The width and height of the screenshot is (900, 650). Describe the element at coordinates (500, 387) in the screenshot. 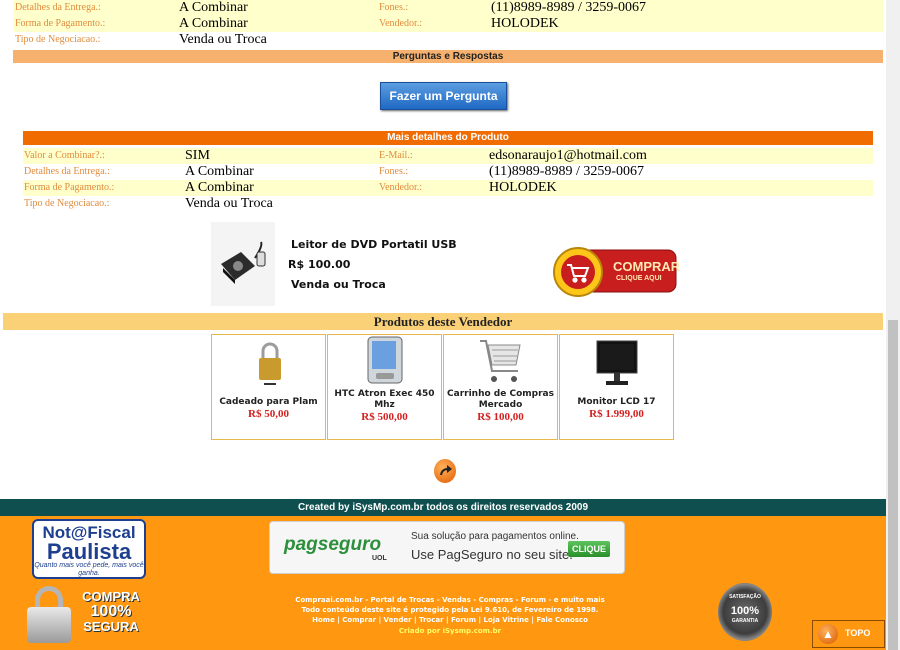

I see `product-card: Carrinho de Compras Mercado R$ 100,00` at that location.